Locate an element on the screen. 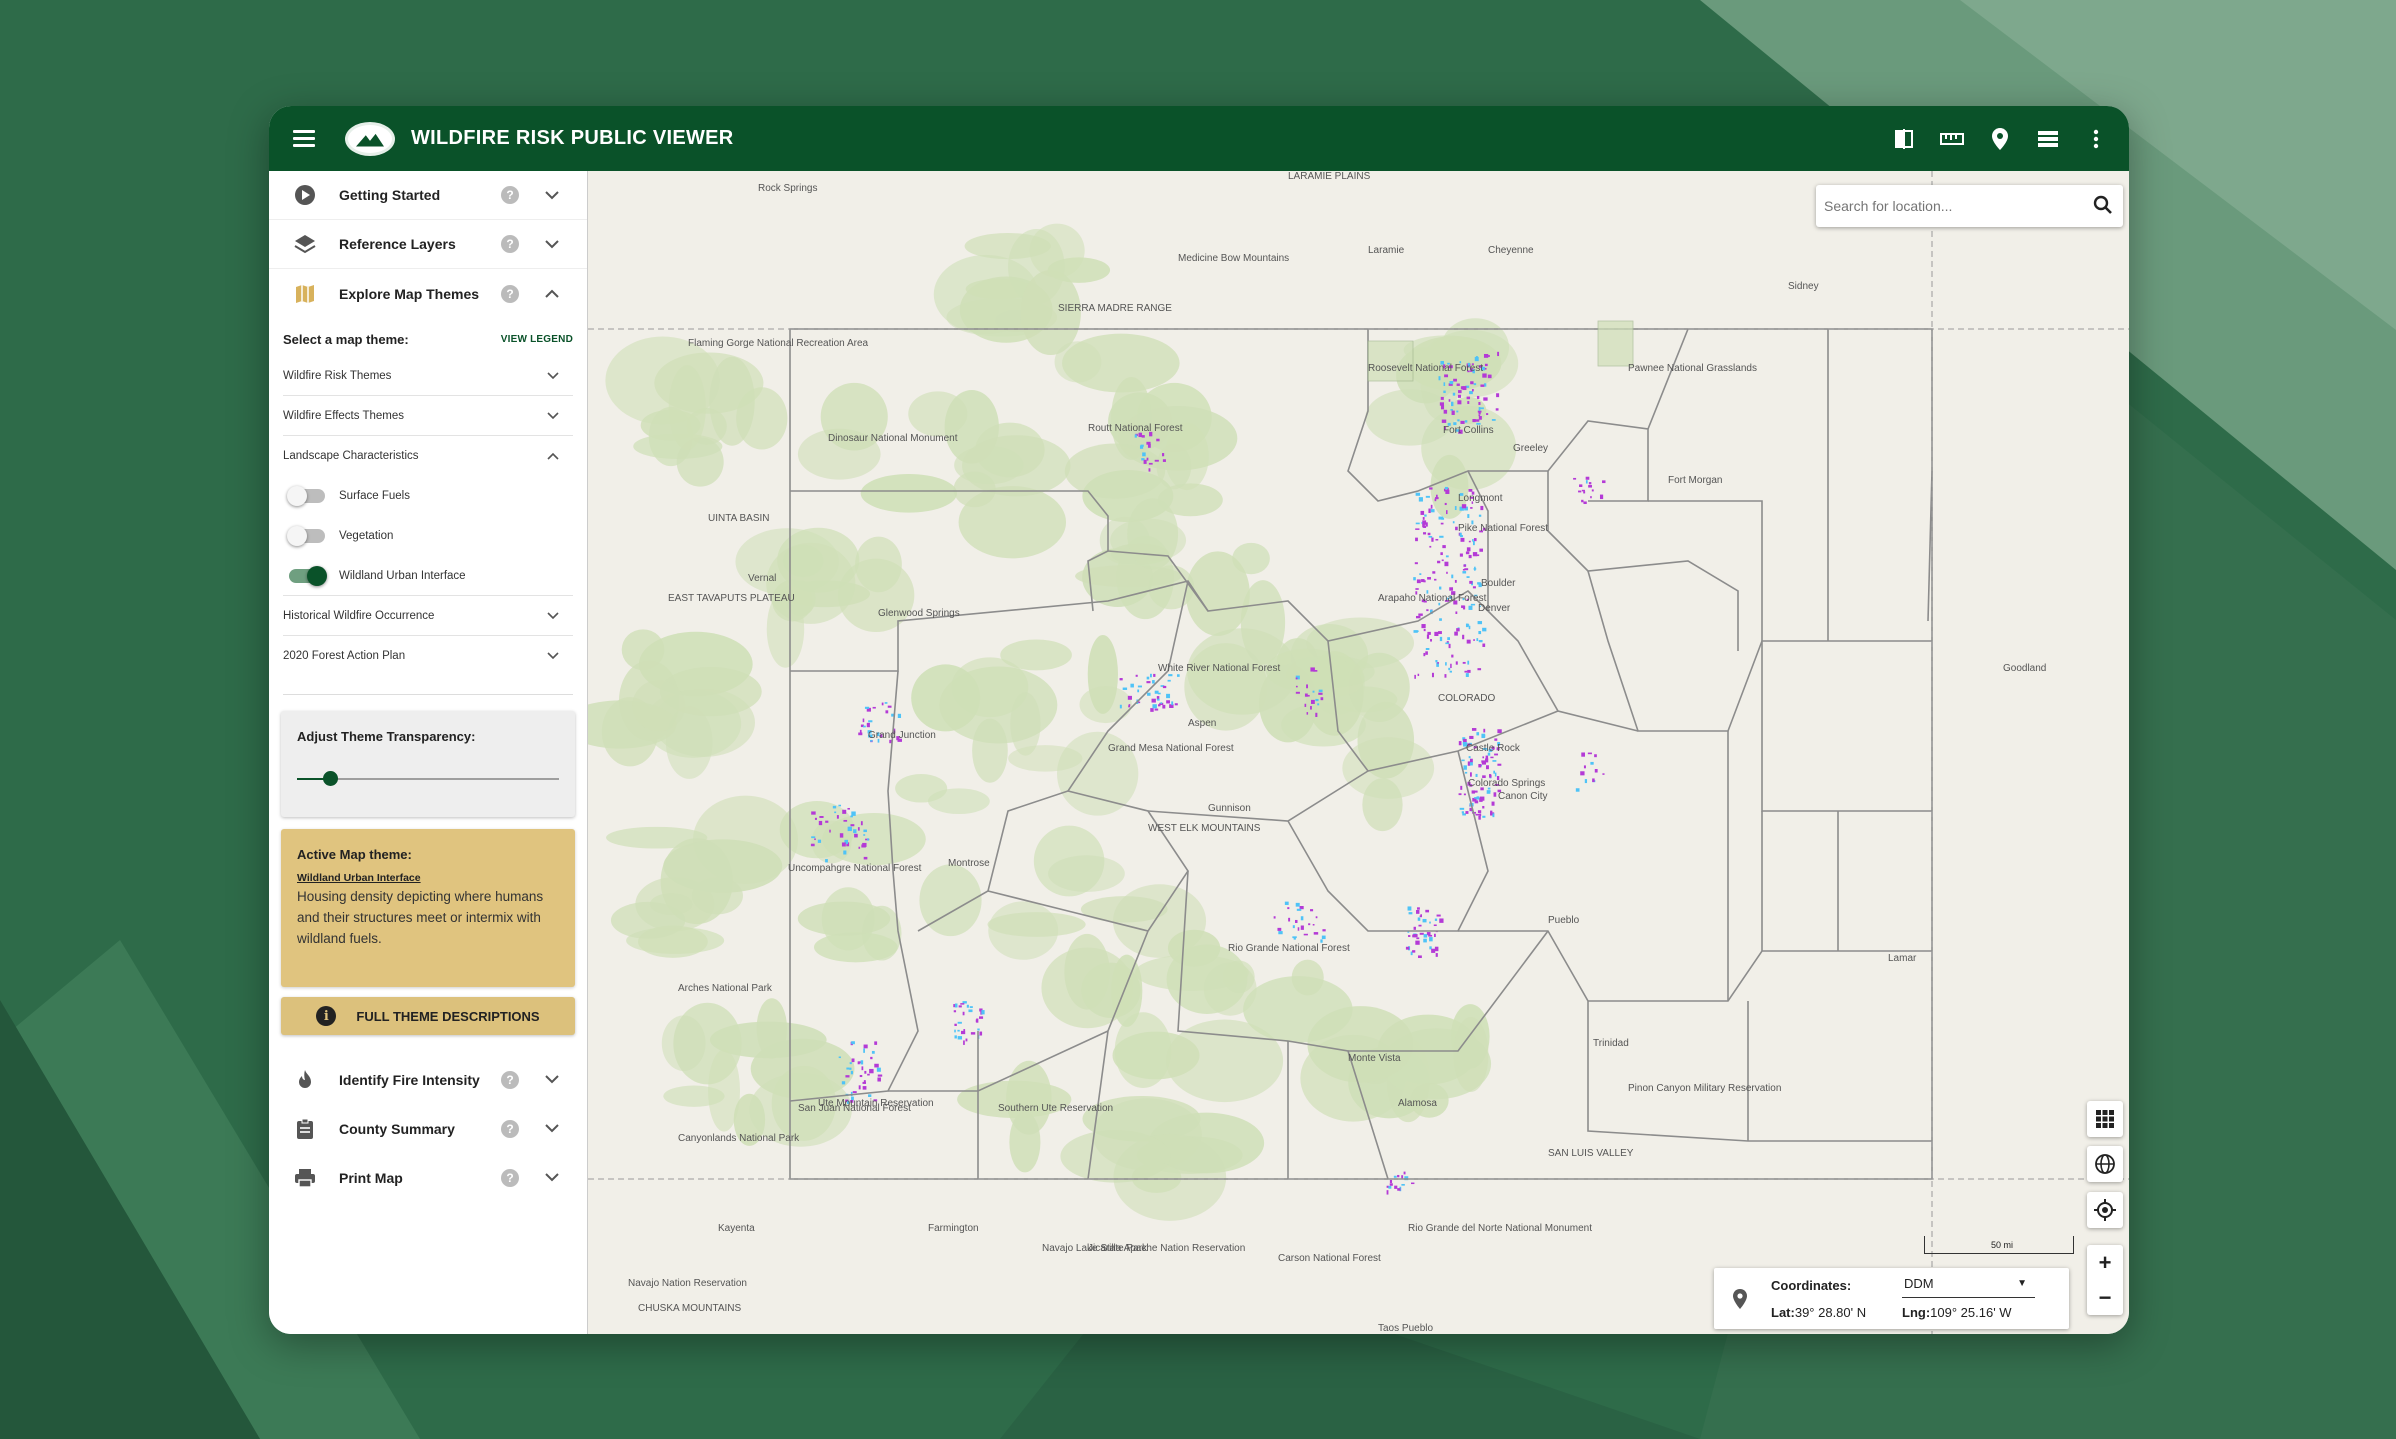 Image resolution: width=2396 pixels, height=1439 pixels. info-icon: i is located at coordinates (326, 1016).